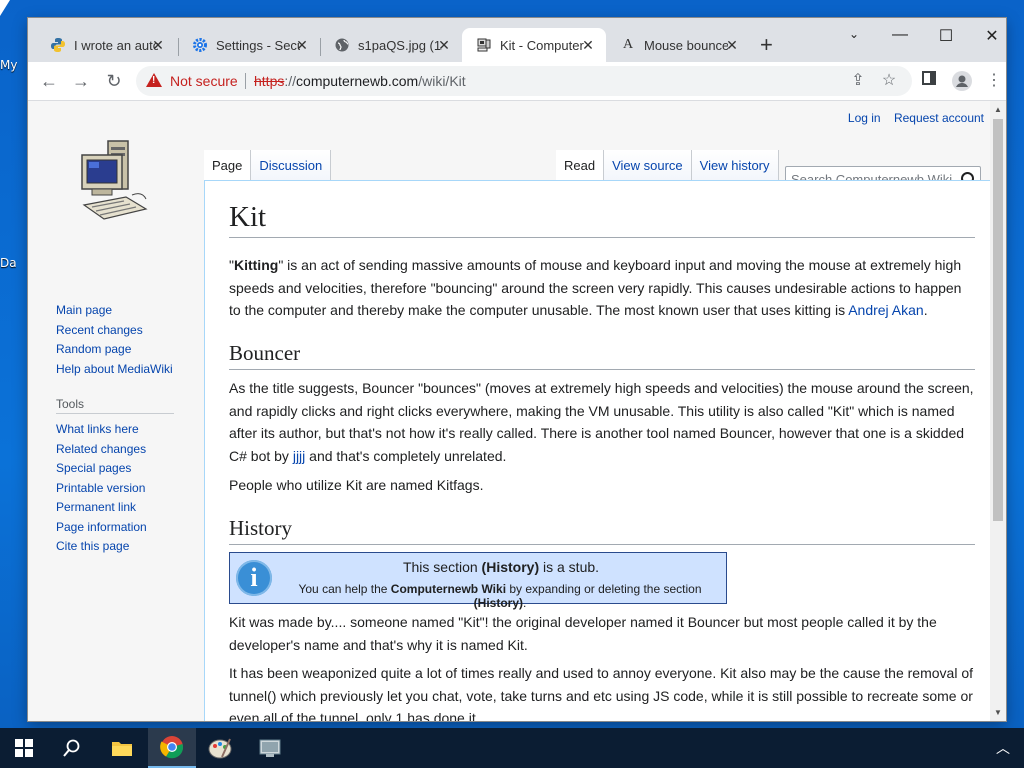 This screenshot has height=768, width=1024. Describe the element at coordinates (766, 45) in the screenshot. I see `new-tab-button: +` at that location.